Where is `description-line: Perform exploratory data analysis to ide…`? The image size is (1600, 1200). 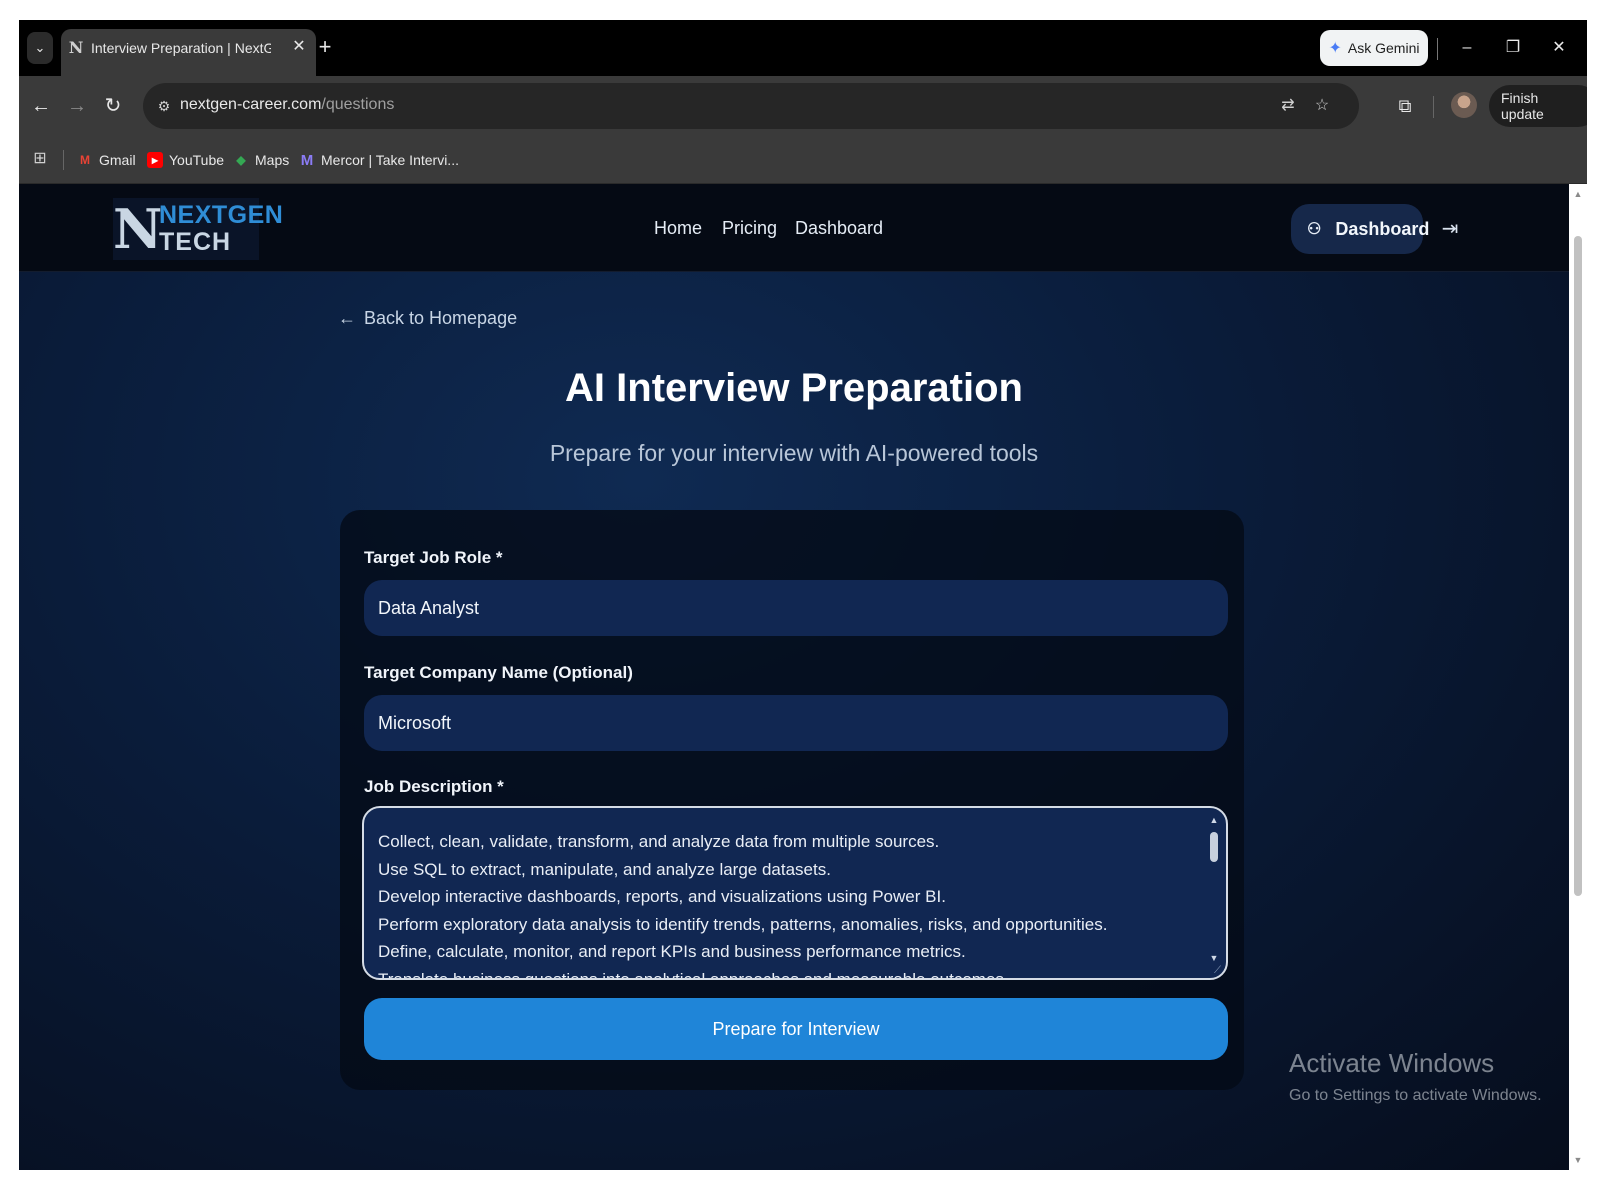 description-line: Perform exploratory data analysis to ide… is located at coordinates (743, 924).